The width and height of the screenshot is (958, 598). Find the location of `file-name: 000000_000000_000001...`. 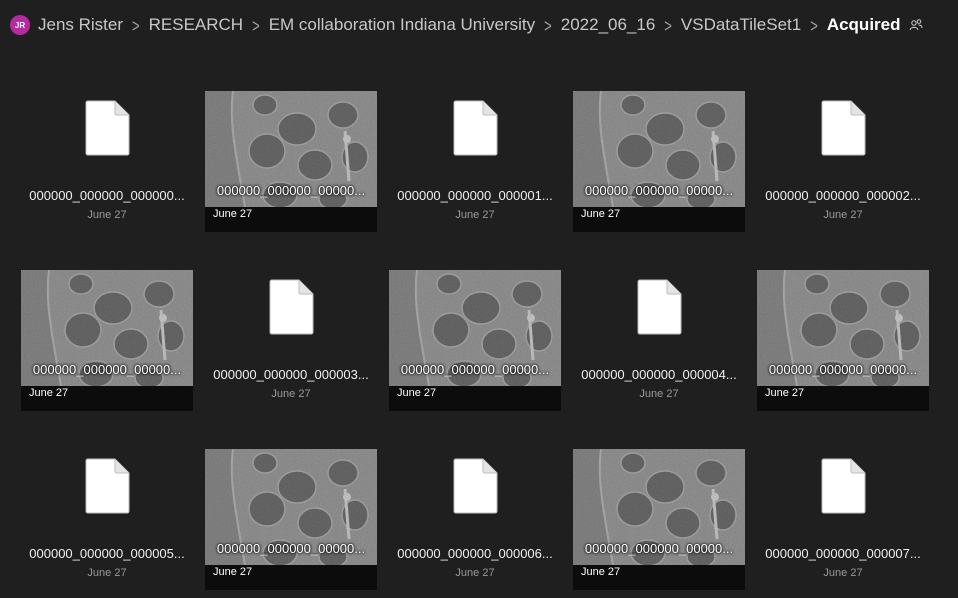

file-name: 000000_000000_000001... is located at coordinates (475, 195).